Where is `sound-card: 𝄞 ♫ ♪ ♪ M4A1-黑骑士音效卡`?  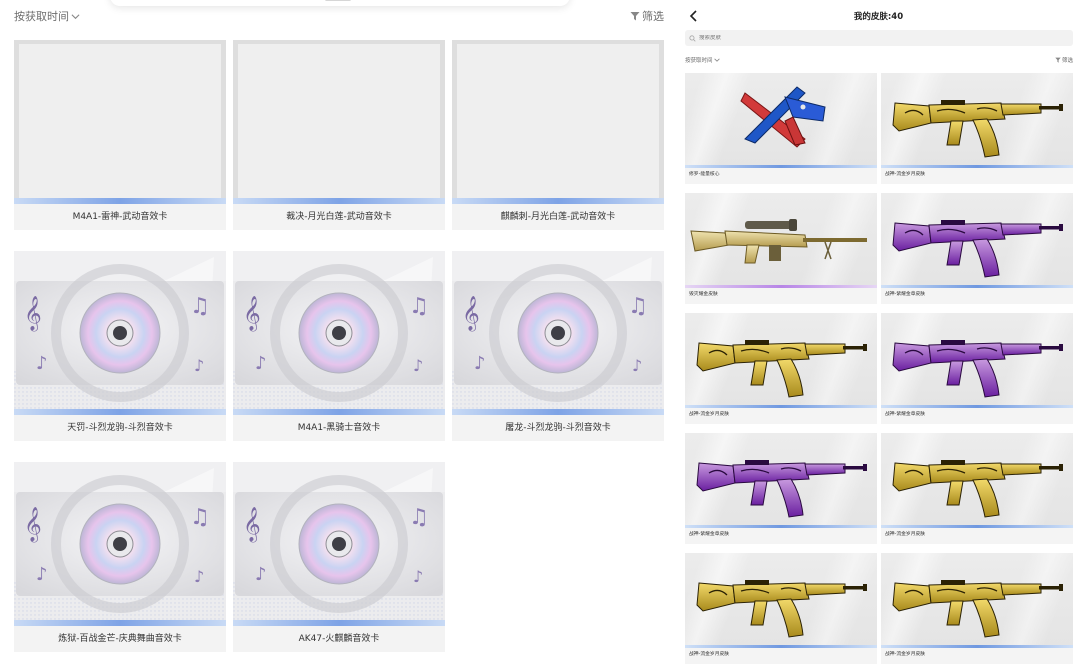 sound-card: 𝄞 ♫ ♪ ♪ M4A1-黑骑士音效卡 is located at coordinates (339, 346).